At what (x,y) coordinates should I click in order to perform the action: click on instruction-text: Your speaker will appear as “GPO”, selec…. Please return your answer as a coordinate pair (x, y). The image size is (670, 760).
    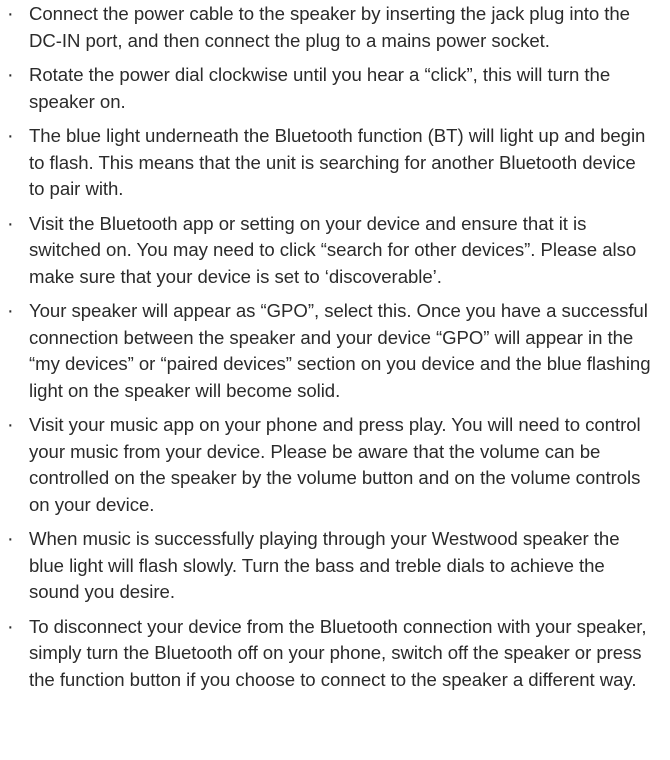
    Looking at the image, I should click on (340, 350).